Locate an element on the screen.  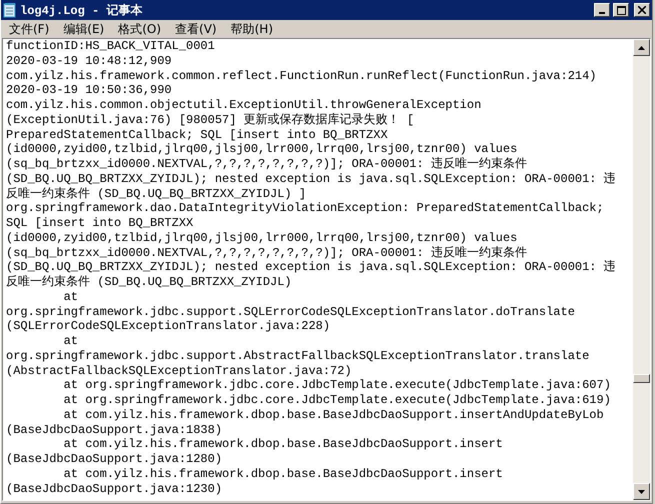
text-line: (BaseJdbcDaoSupport.java:1838) is located at coordinates (114, 430).